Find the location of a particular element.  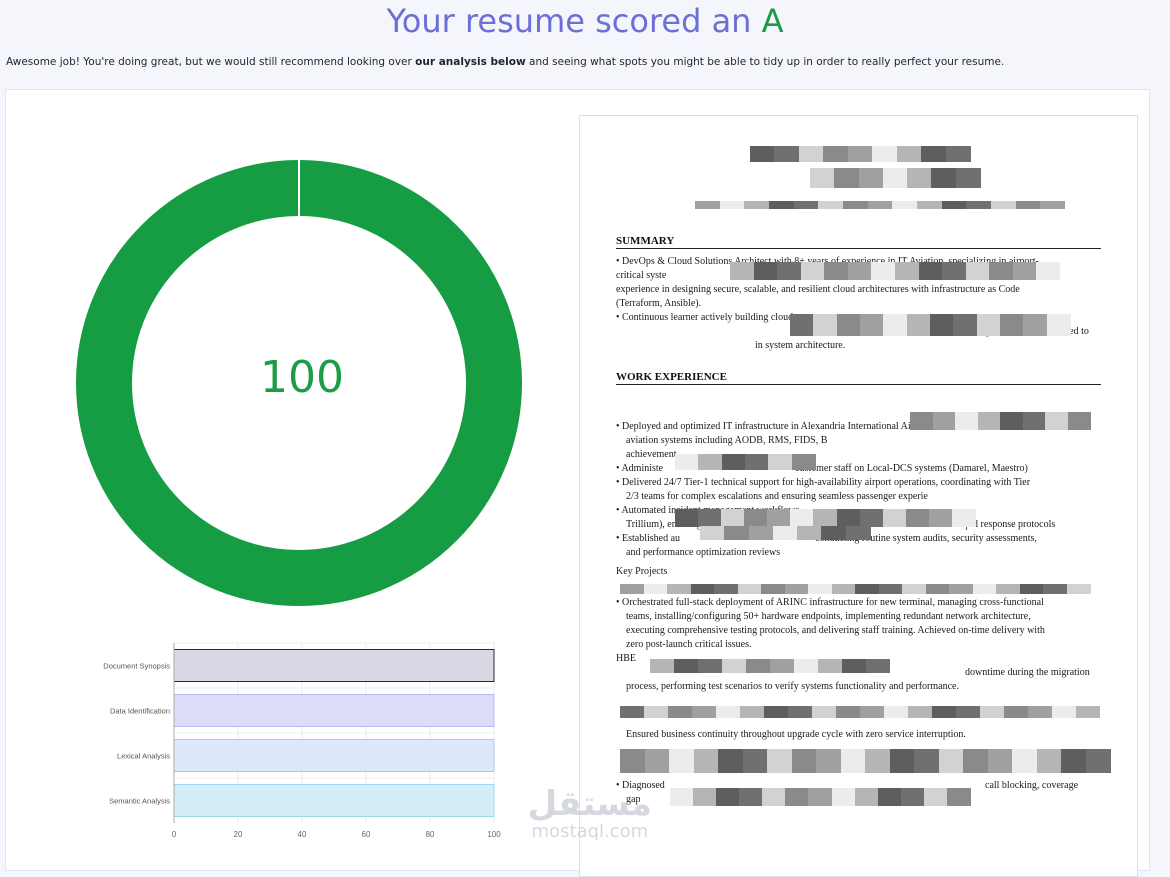

y-category-label: Lexical Analysis is located at coordinates (143, 756).